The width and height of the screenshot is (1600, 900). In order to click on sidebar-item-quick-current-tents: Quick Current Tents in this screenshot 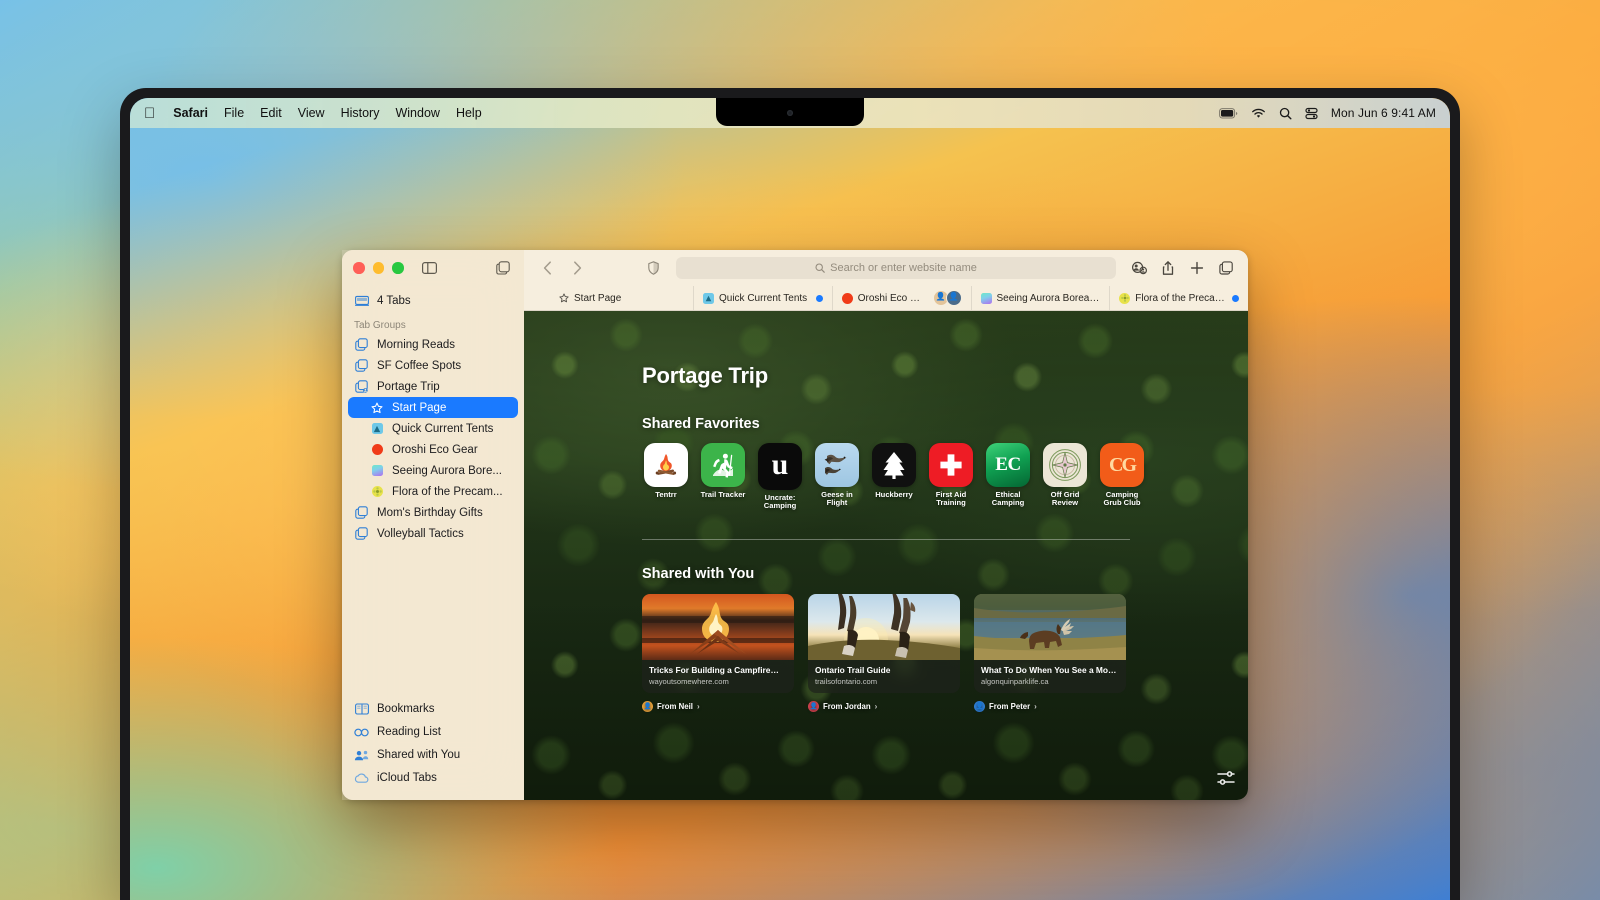, I will do `click(433, 428)`.